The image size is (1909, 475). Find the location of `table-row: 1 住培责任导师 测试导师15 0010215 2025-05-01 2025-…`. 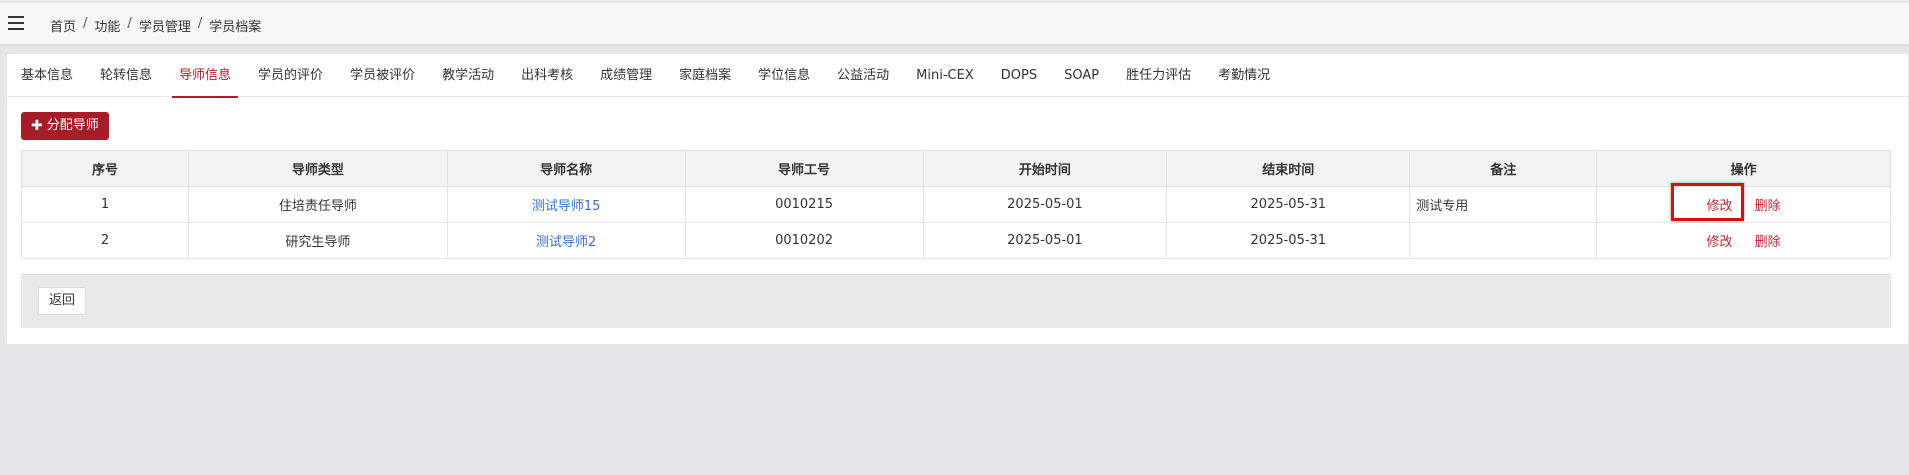

table-row: 1 住培责任导师 测试导师15 0010215 2025-05-01 2025-… is located at coordinates (956, 203).